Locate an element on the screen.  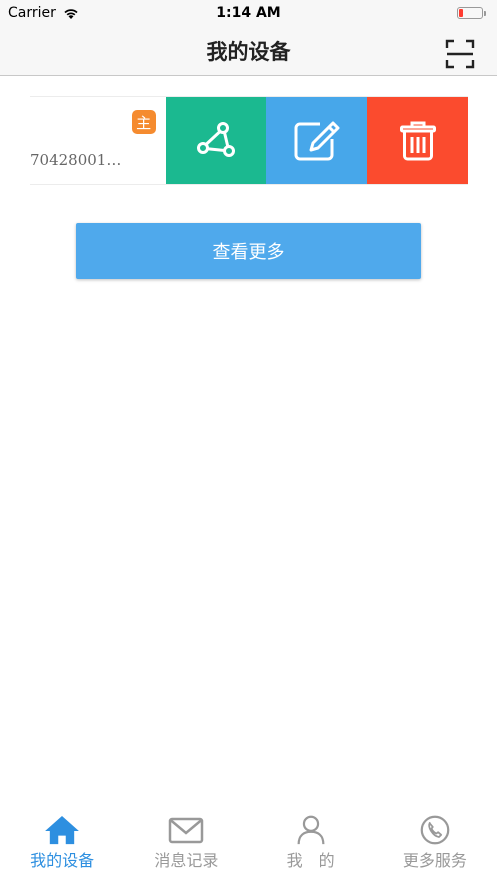
edit-button is located at coordinates (317, 140).